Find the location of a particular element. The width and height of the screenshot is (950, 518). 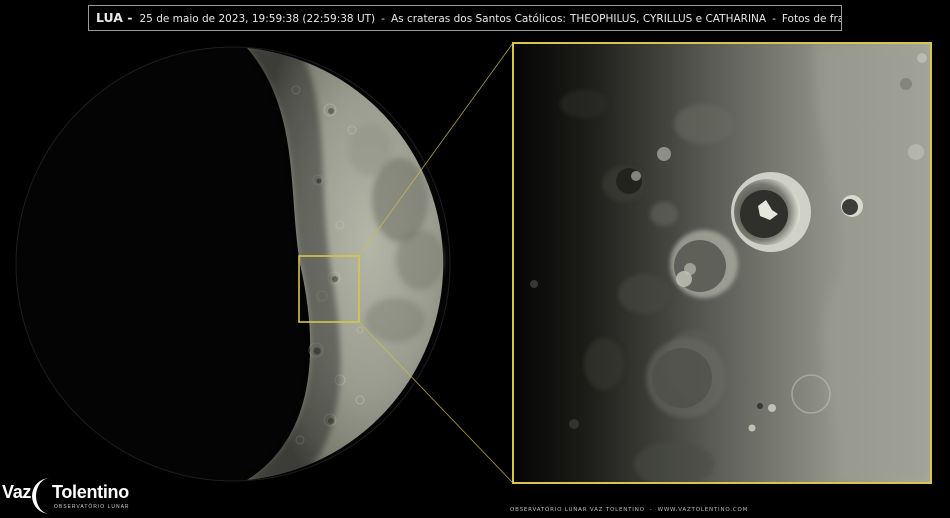

footer-dash: - is located at coordinates (651, 510).